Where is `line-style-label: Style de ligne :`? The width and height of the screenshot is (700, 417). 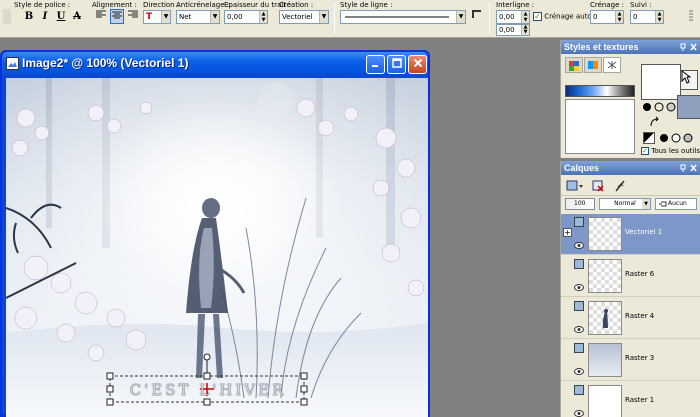
line-style-label: Style de ligne : is located at coordinates (366, 5).